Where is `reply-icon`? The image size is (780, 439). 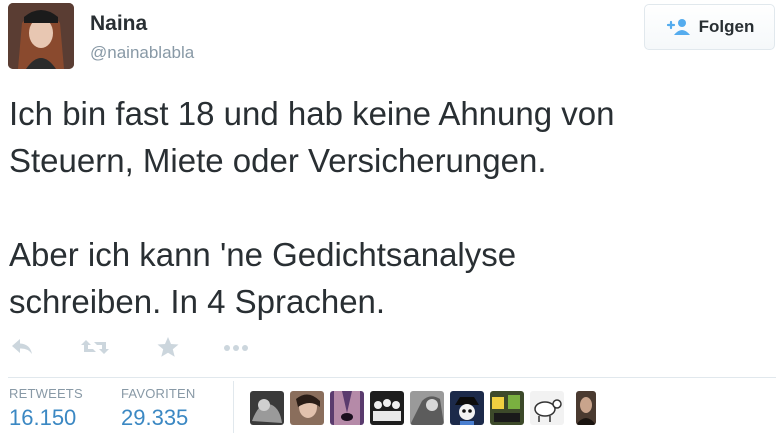 reply-icon is located at coordinates (22, 349).